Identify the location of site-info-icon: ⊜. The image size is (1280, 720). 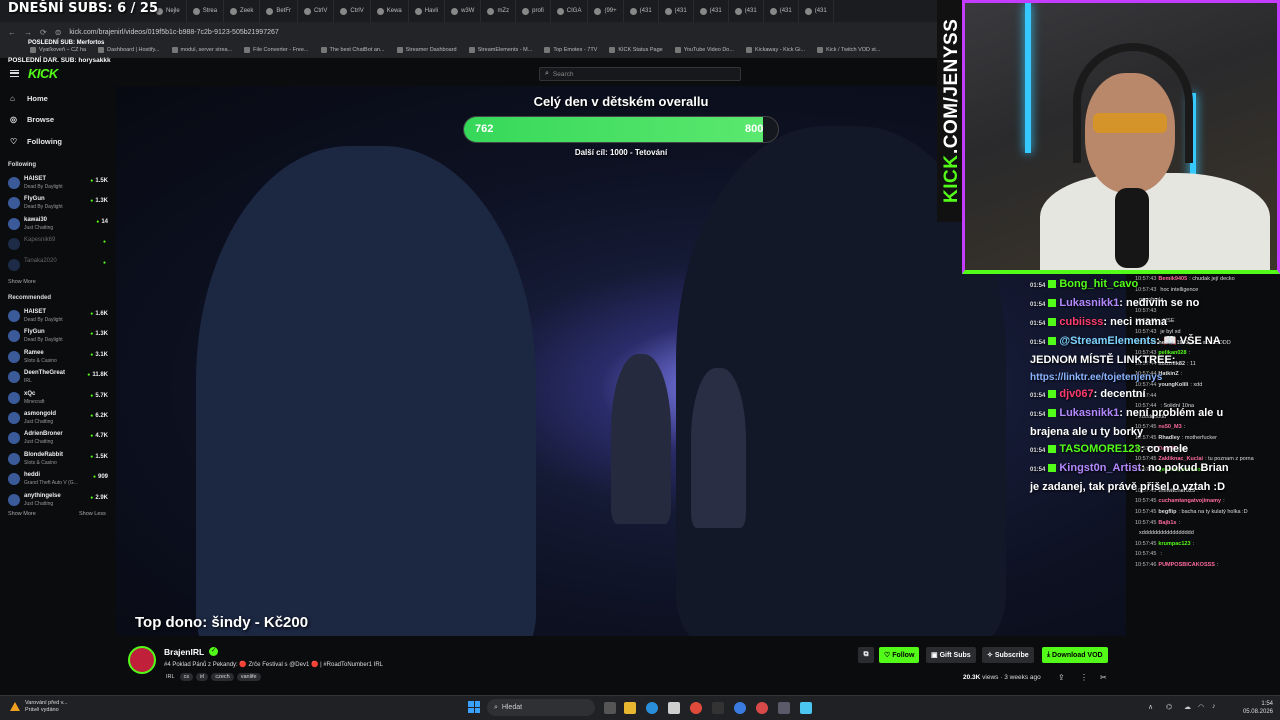
(58, 32).